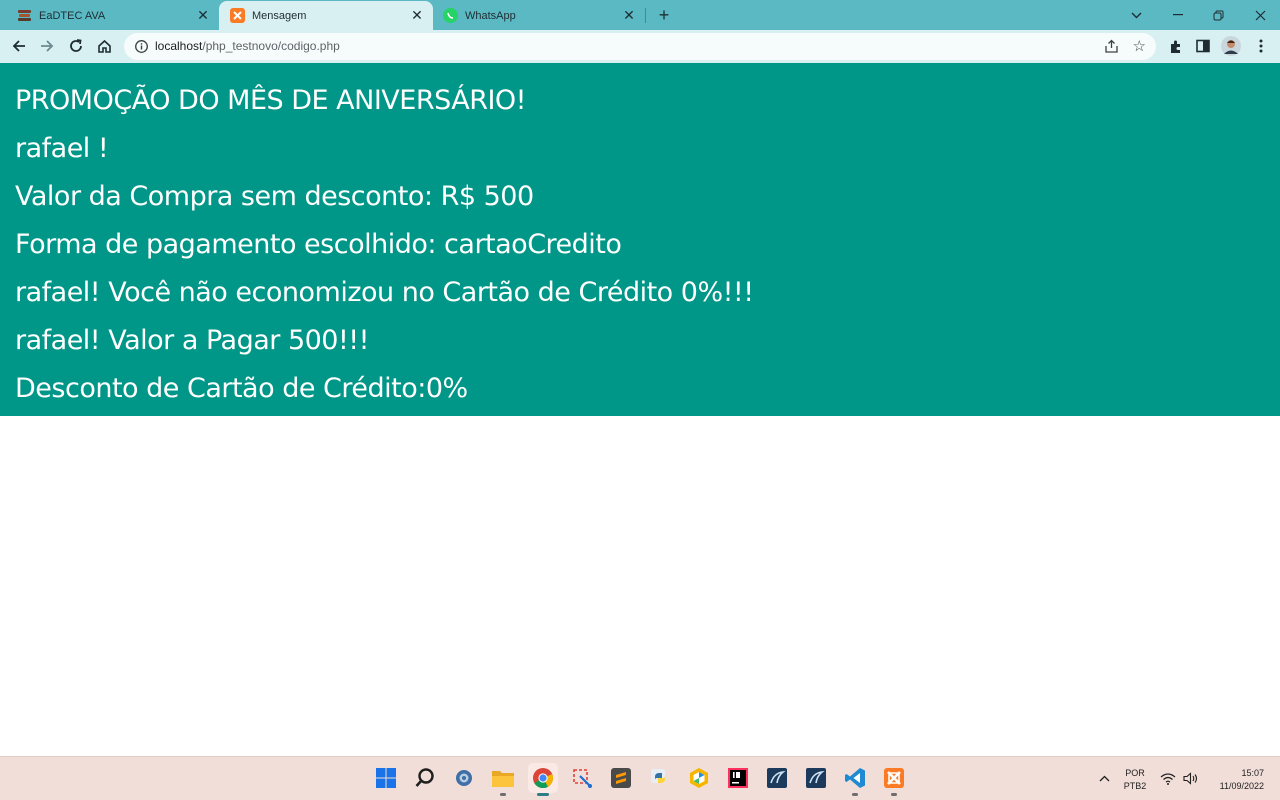  I want to click on home-button, so click(104, 46).